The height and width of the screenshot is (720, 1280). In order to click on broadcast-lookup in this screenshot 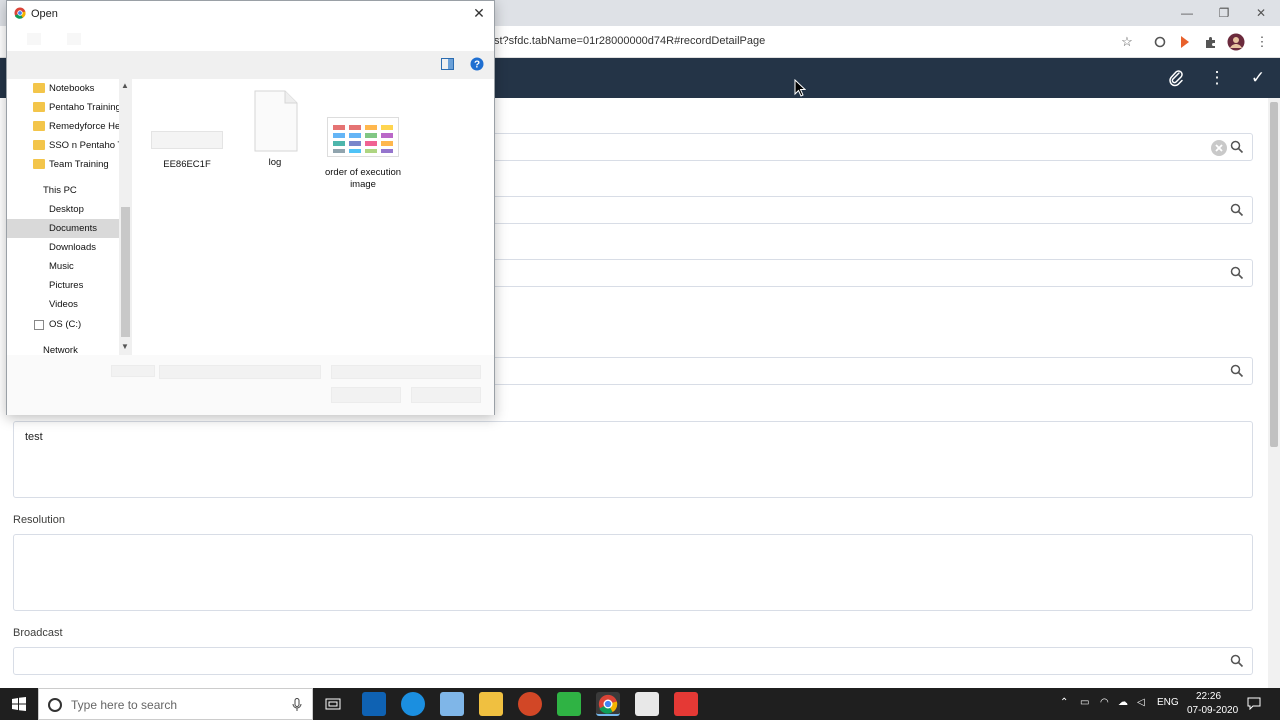, I will do `click(633, 661)`.